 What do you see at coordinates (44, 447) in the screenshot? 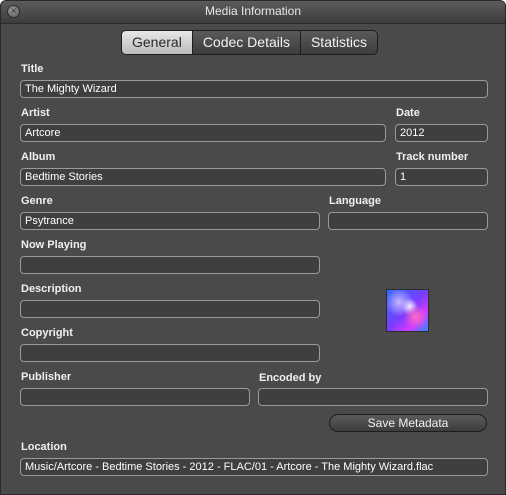
I see `location-label: Location` at bounding box center [44, 447].